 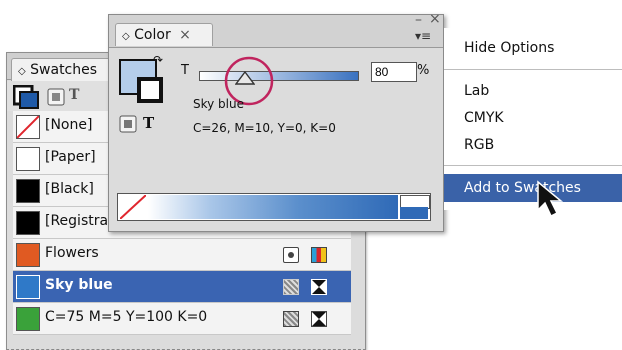 I want to click on color-swatch, so click(x=414, y=213).